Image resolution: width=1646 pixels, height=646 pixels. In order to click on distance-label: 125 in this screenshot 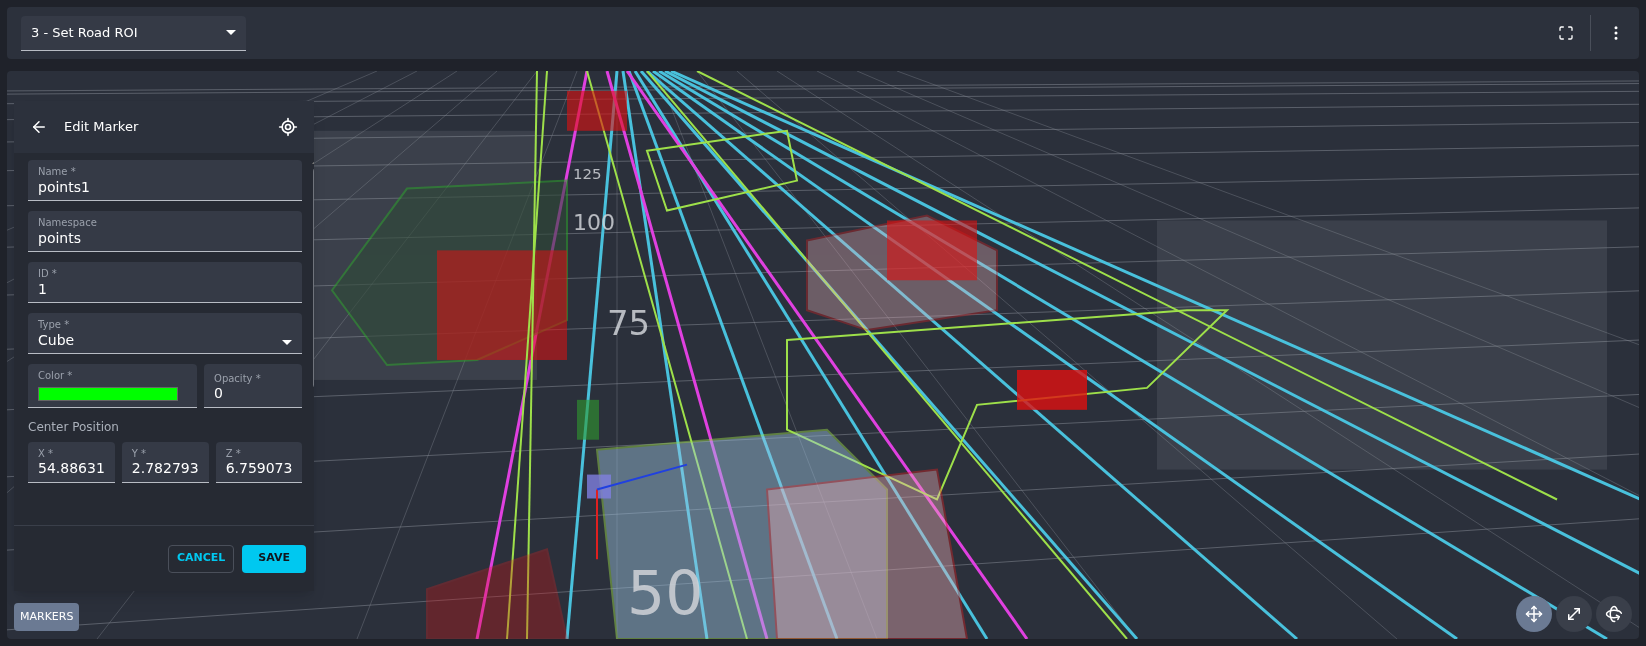, I will do `click(587, 173)`.